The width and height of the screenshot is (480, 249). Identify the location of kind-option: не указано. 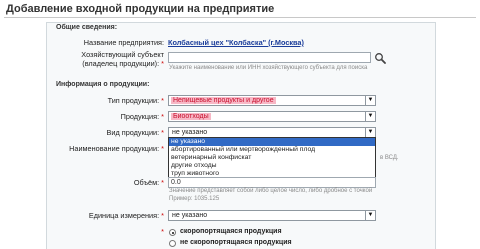
(272, 142).